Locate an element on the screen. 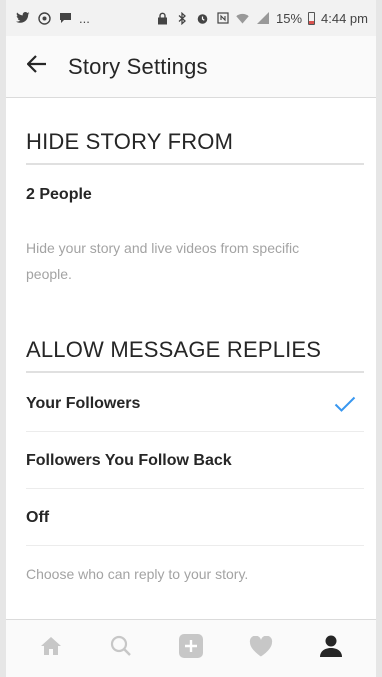 This screenshot has width=382, height=677. nav-add-button is located at coordinates (191, 649).